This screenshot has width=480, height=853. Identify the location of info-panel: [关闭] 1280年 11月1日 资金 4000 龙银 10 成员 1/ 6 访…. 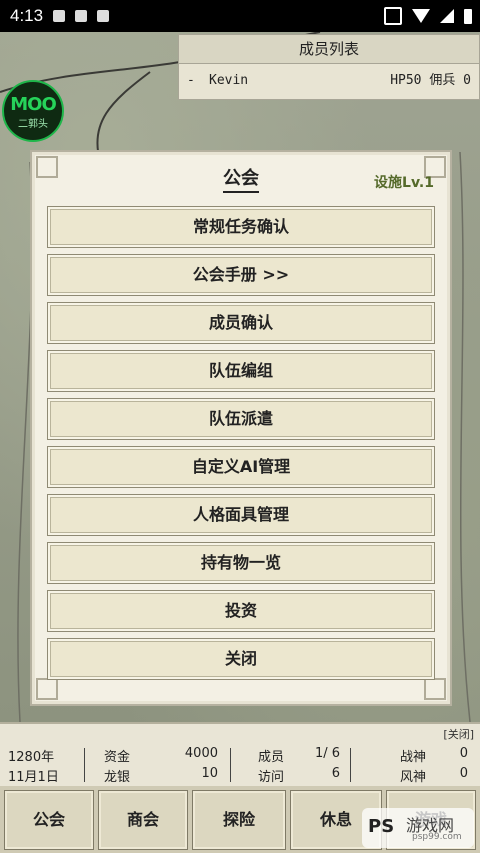
(240, 755).